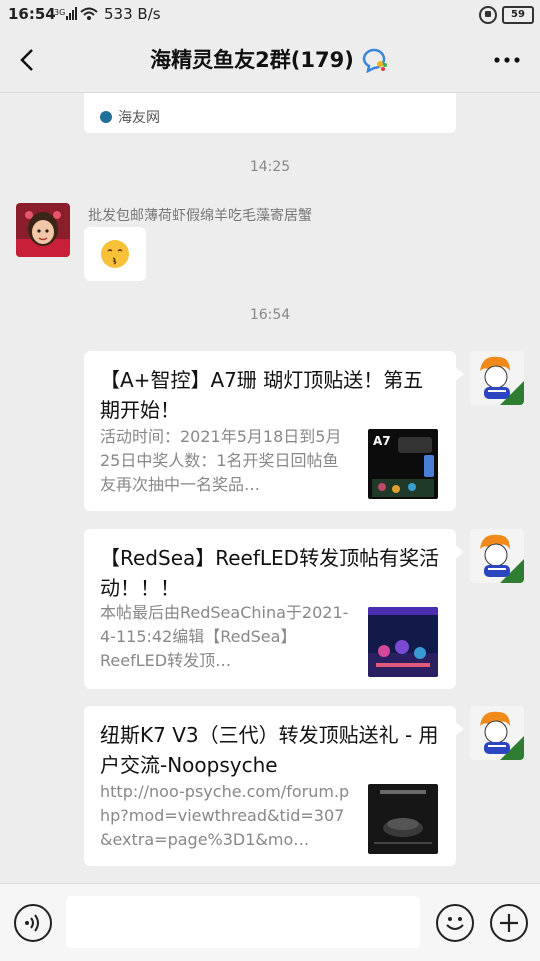  I want to click on emoji-icon, so click(455, 923).